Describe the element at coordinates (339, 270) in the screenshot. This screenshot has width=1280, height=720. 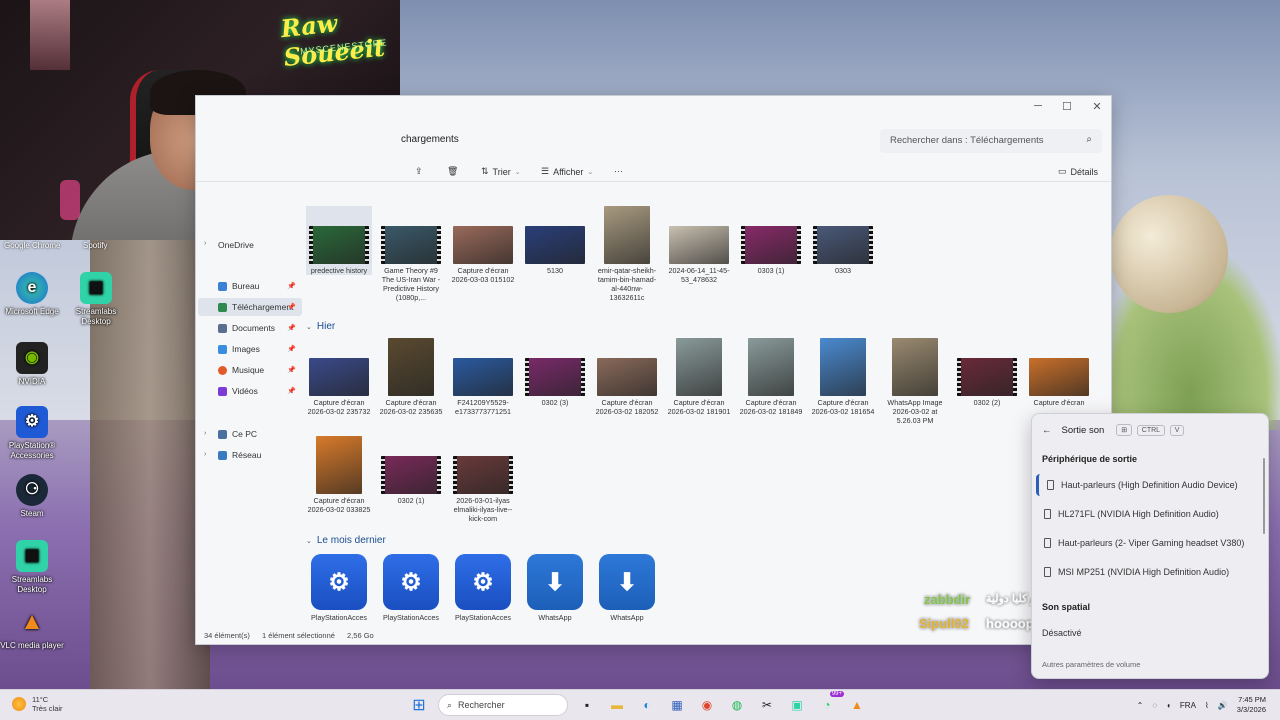
I see `file-name: predective history` at that location.